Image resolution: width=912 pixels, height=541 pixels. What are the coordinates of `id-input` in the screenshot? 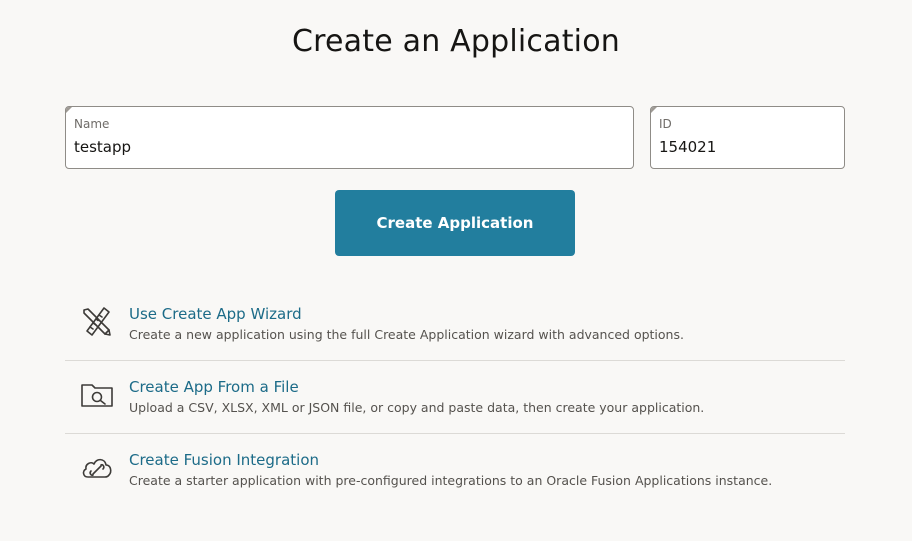 It's located at (747, 147).